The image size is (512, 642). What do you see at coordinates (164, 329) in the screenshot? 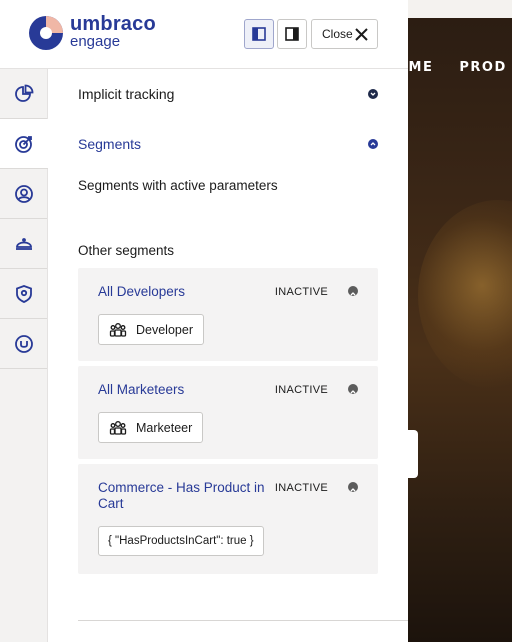
I see `segment-parameter-label: Developer` at bounding box center [164, 329].